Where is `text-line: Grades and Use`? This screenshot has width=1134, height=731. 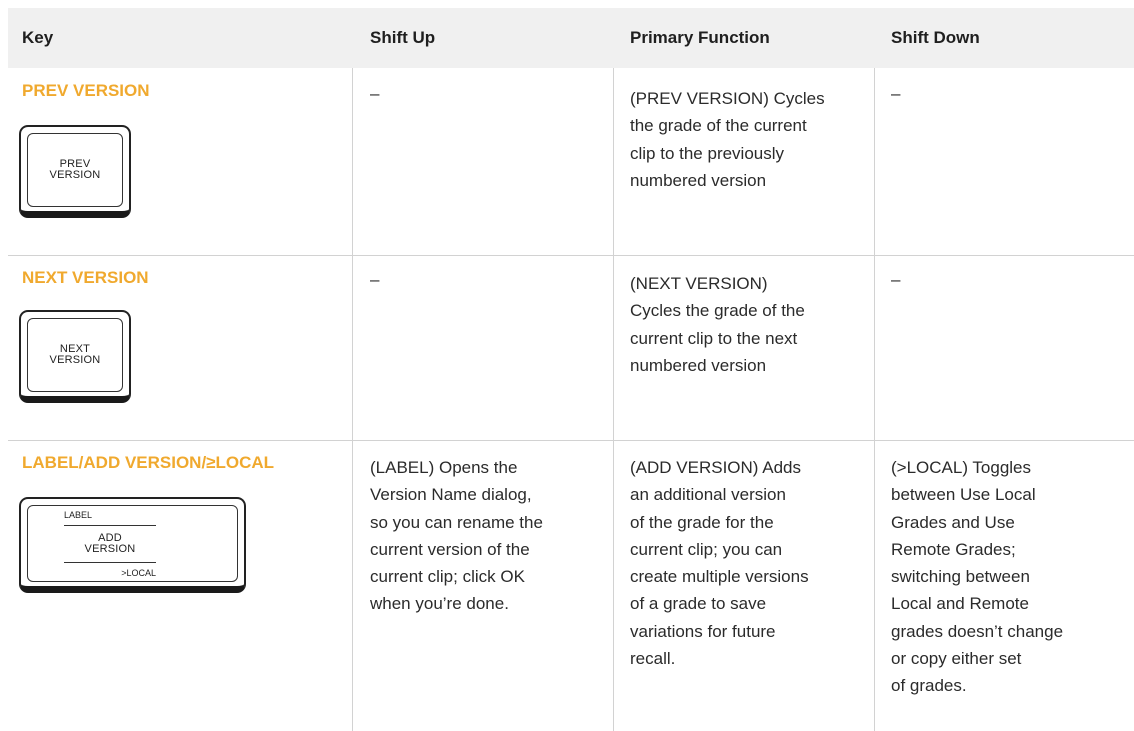
text-line: Grades and Use is located at coordinates (953, 522).